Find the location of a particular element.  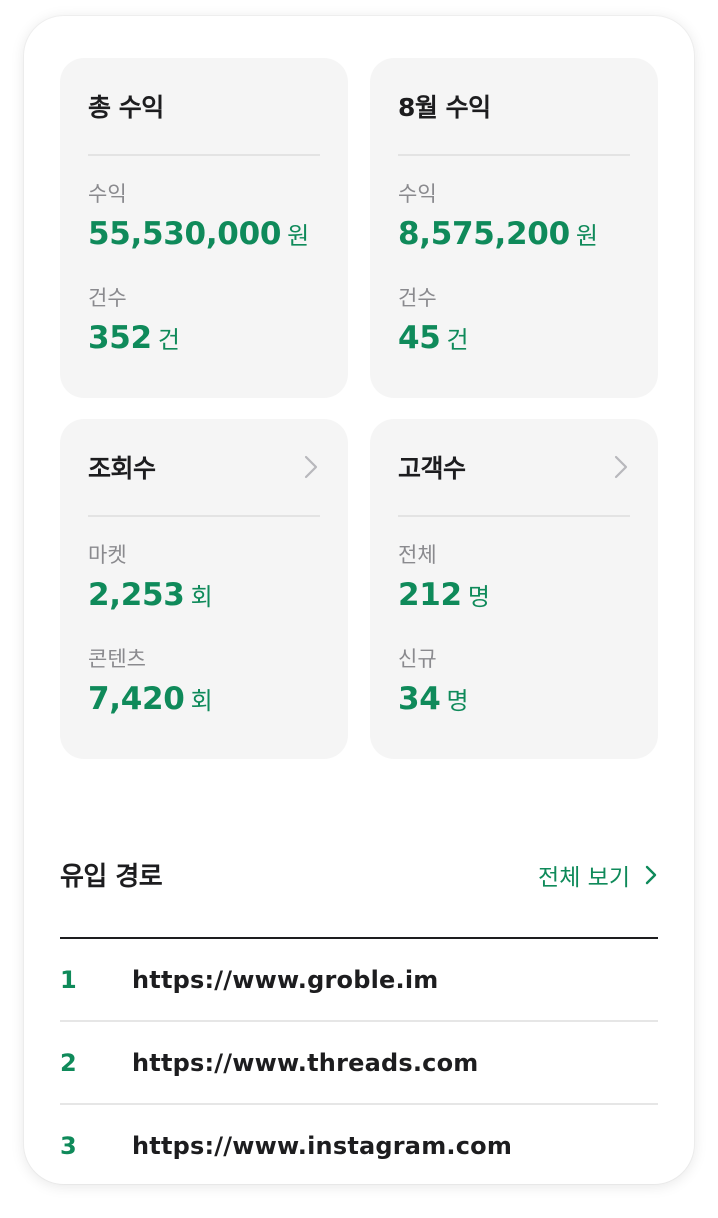

count-amount: 352 is located at coordinates (120, 338).